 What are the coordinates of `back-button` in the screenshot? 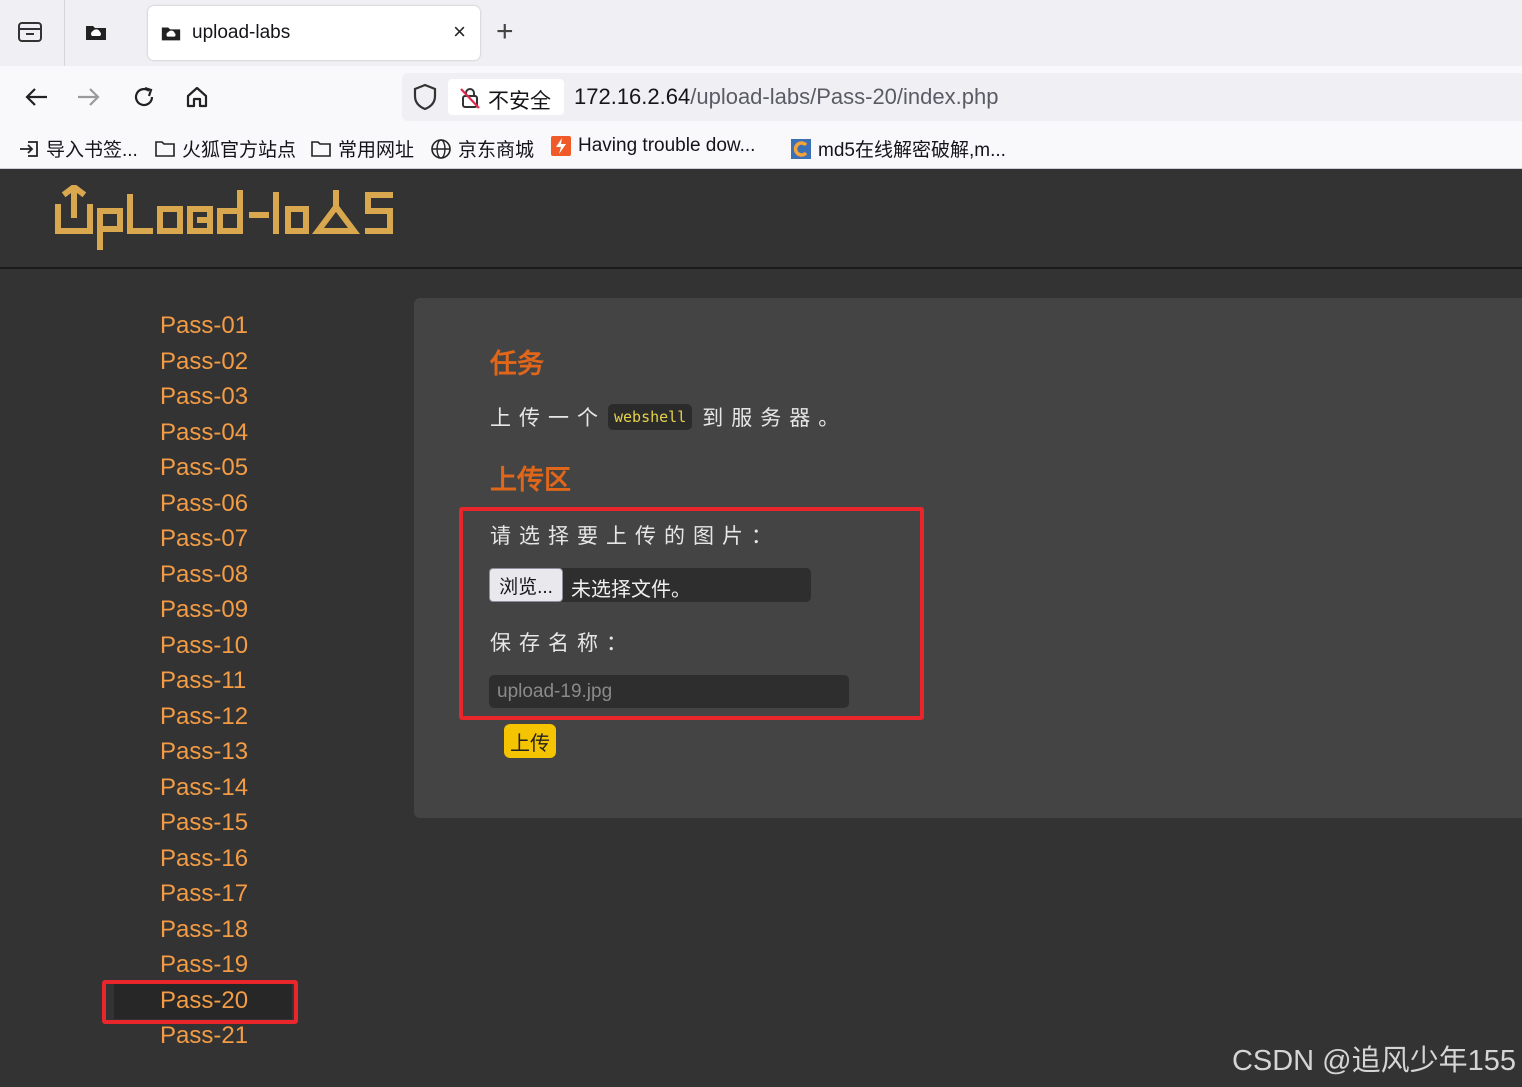 It's located at (36, 97).